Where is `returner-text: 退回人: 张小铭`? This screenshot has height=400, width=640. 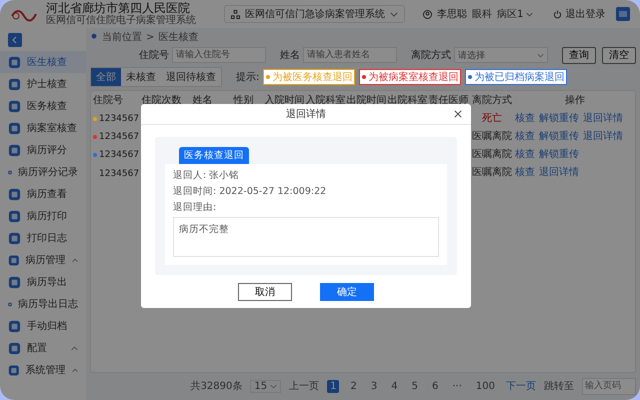 returner-text: 退回人: 张小铭 is located at coordinates (206, 175).